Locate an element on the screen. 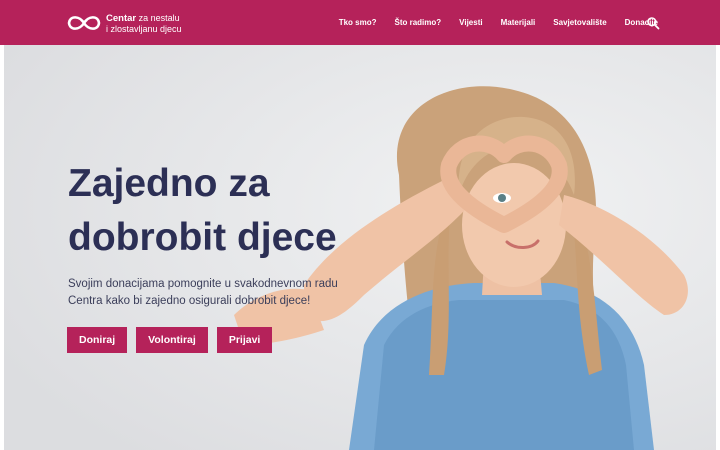 This screenshot has width=720, height=450. volontiraj-button: Volontiraj is located at coordinates (172, 340).